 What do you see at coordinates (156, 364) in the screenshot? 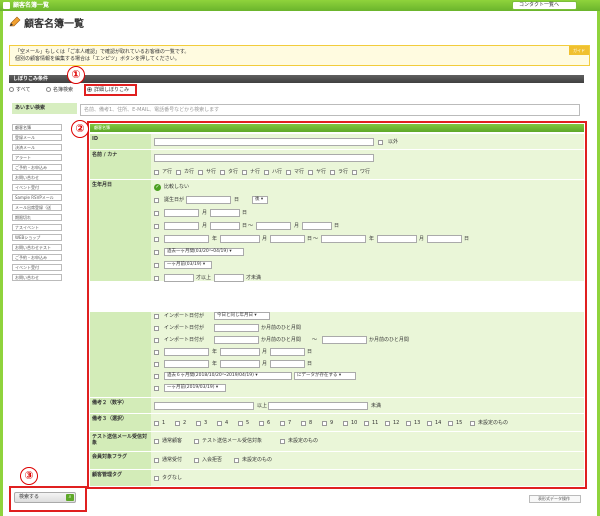
I see `import-ymd2-checkbox` at bounding box center [156, 364].